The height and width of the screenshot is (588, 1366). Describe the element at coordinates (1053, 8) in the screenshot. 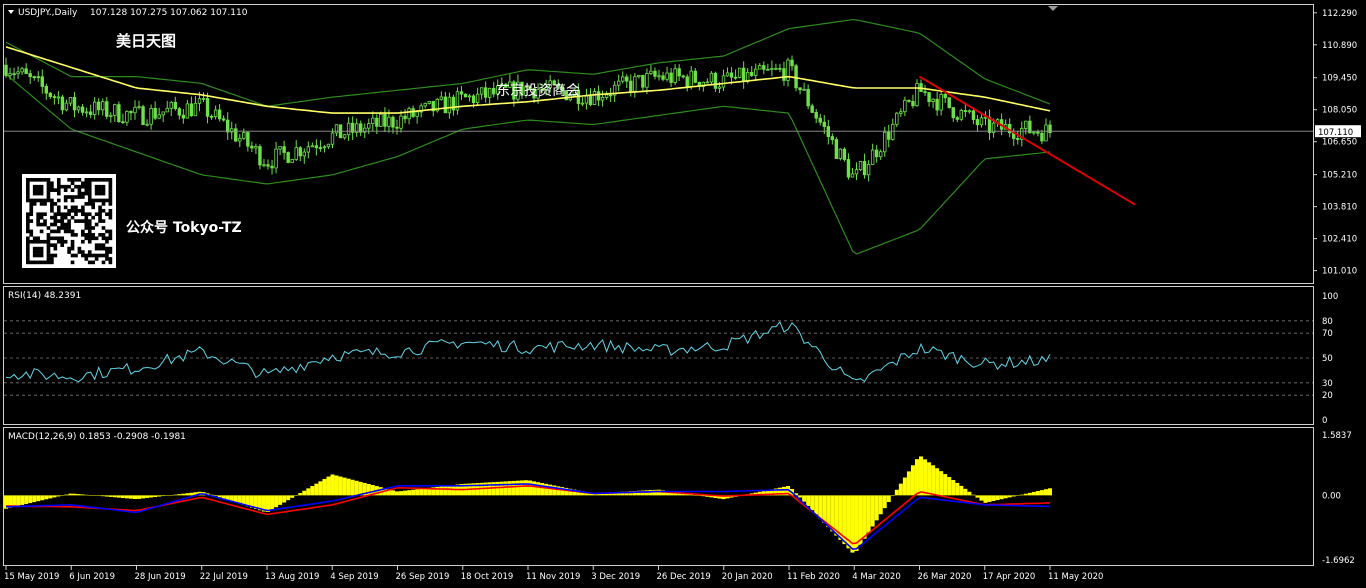

I see `scroll-marker-icon` at that location.